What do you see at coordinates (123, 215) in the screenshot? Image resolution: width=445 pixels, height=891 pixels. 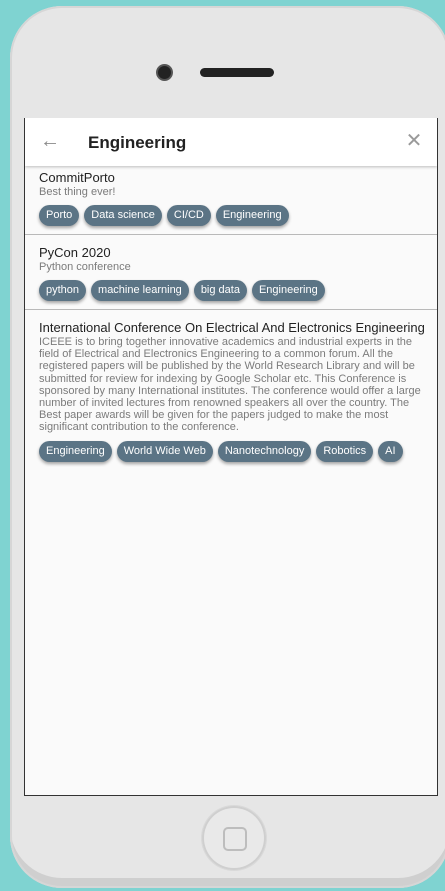 I see `tag-chip: Data science` at bounding box center [123, 215].